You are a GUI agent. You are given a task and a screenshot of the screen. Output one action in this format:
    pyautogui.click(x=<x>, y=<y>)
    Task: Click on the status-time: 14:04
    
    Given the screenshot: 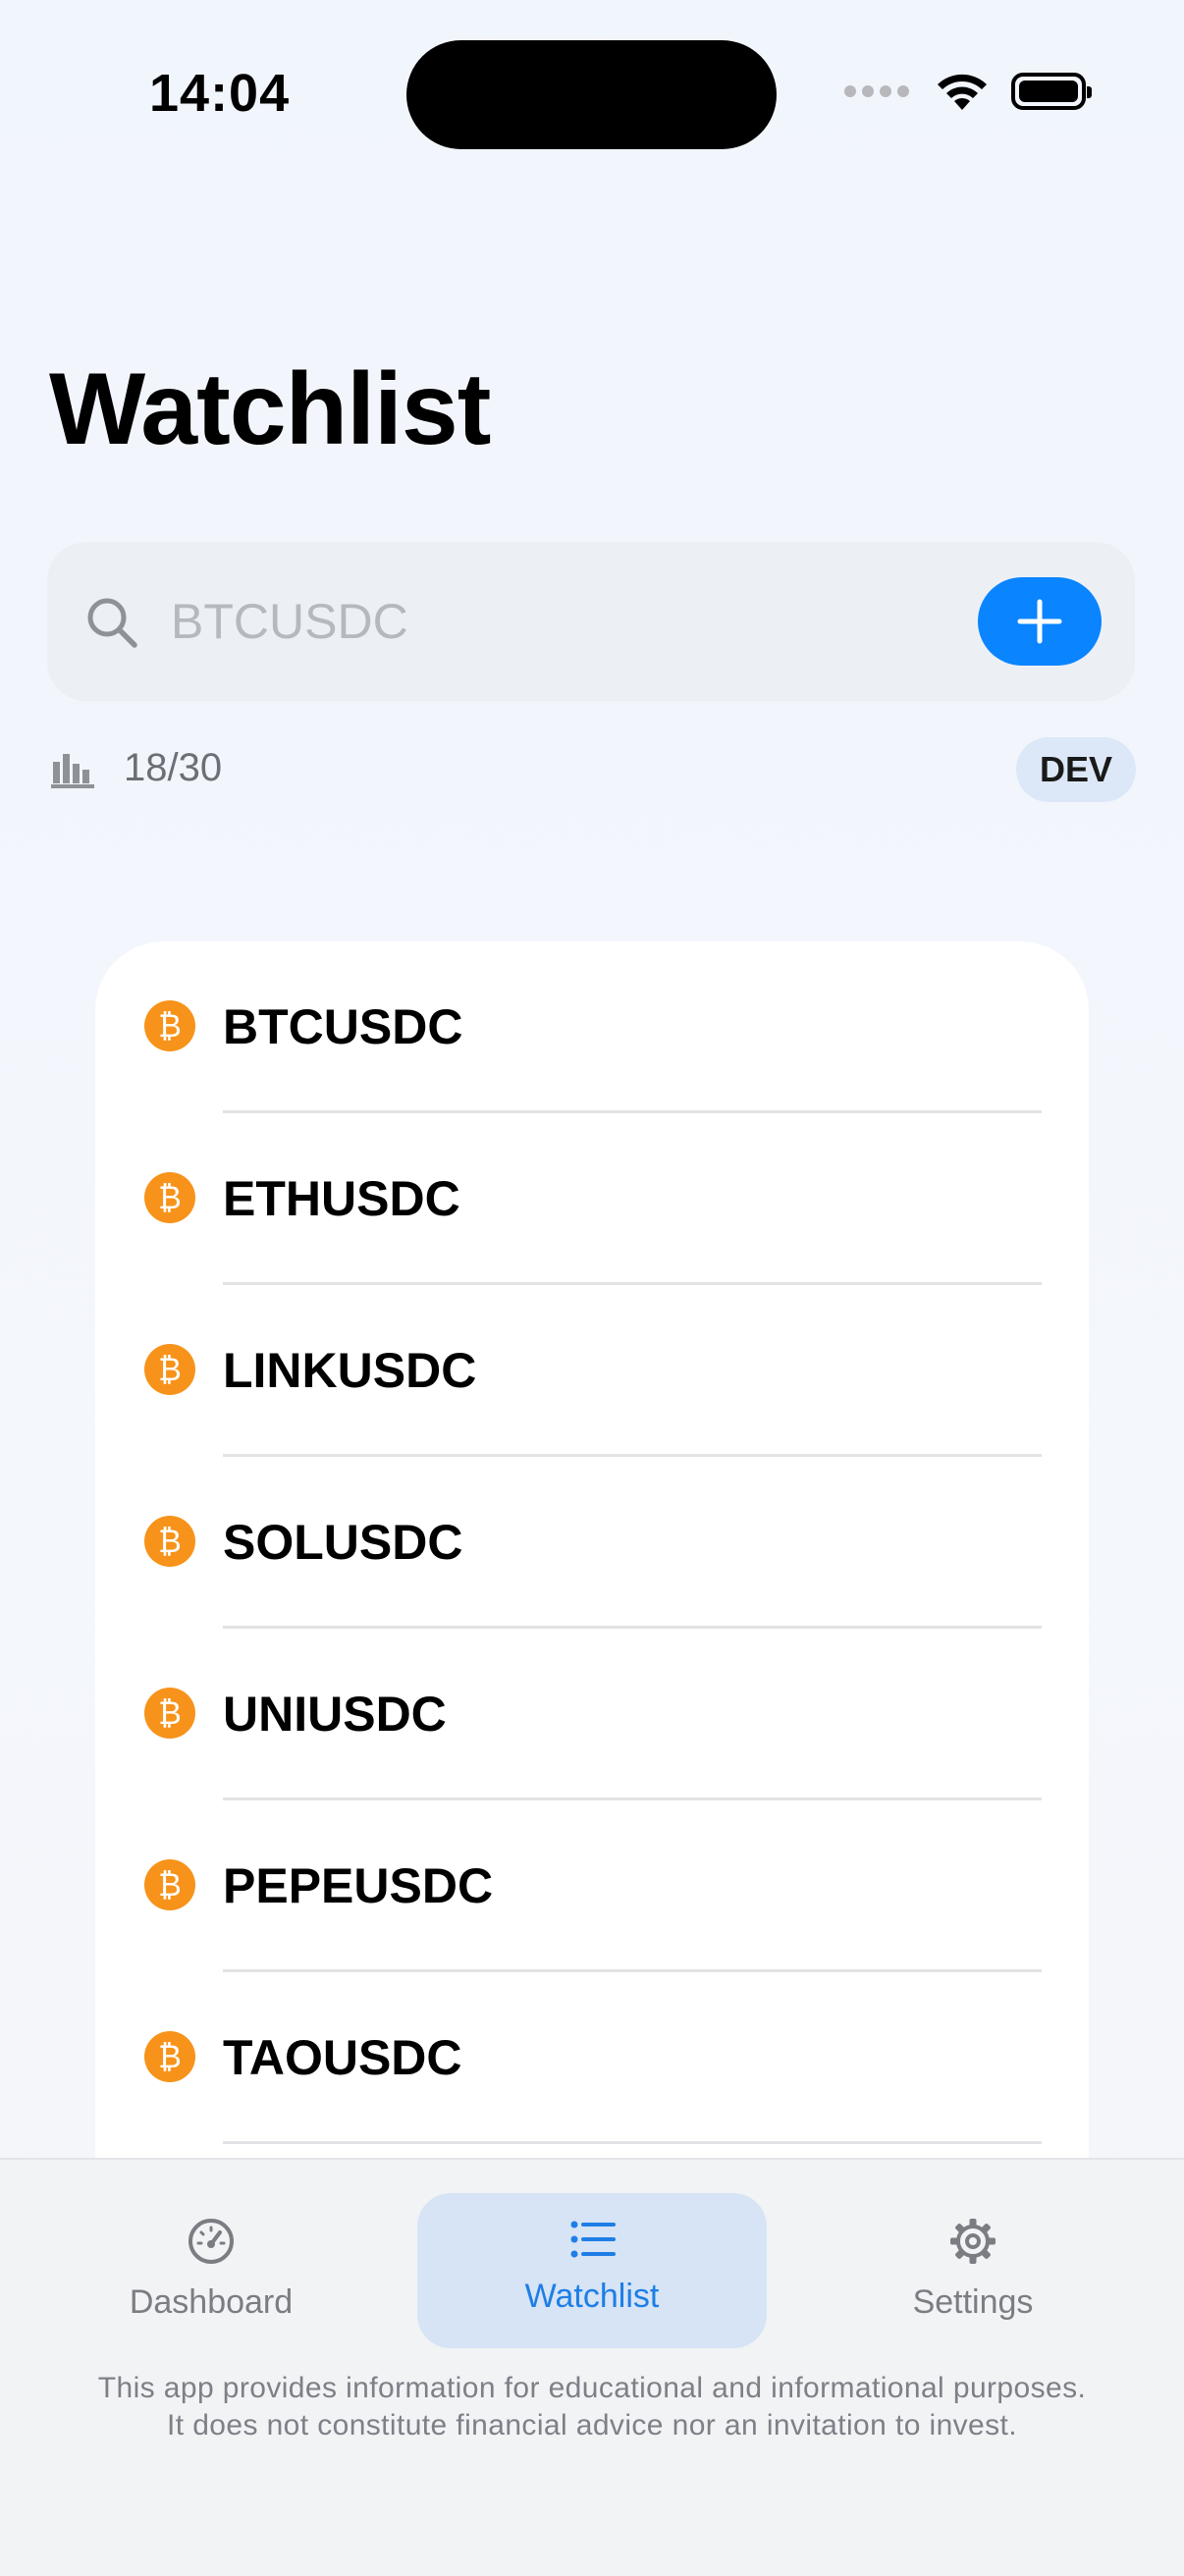 What is the action you would take?
    pyautogui.click(x=220, y=93)
    